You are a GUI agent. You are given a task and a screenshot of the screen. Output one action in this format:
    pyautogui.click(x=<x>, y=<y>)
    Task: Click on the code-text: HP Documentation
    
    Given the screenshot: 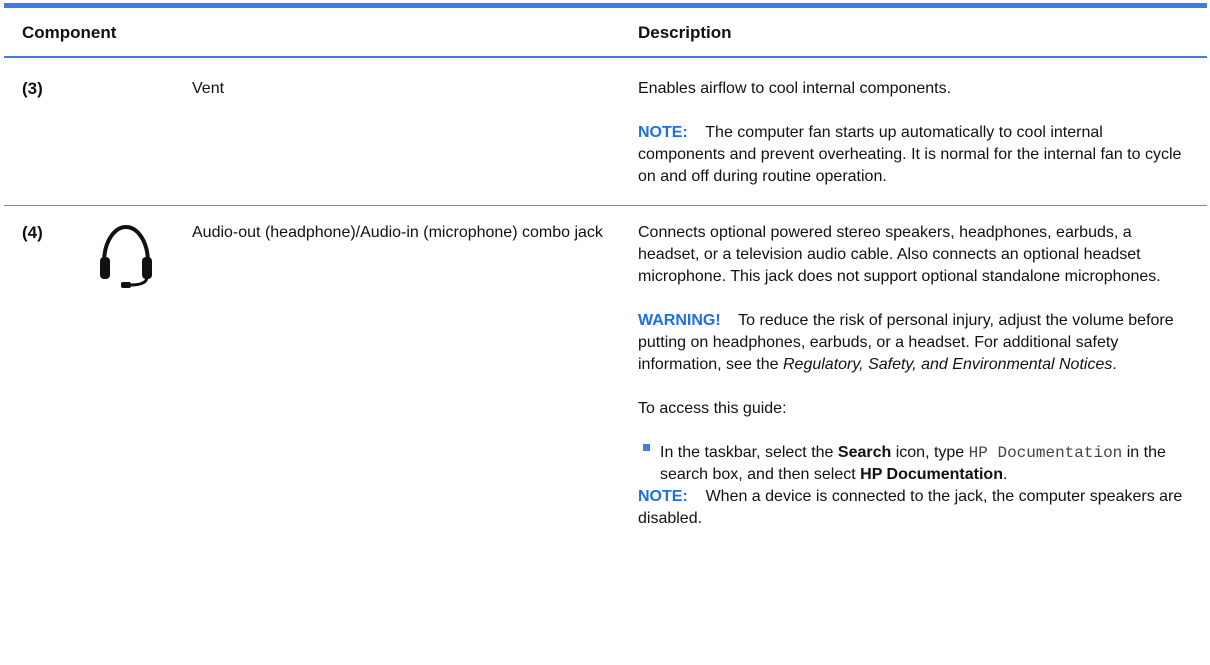 What is the action you would take?
    pyautogui.click(x=1045, y=453)
    